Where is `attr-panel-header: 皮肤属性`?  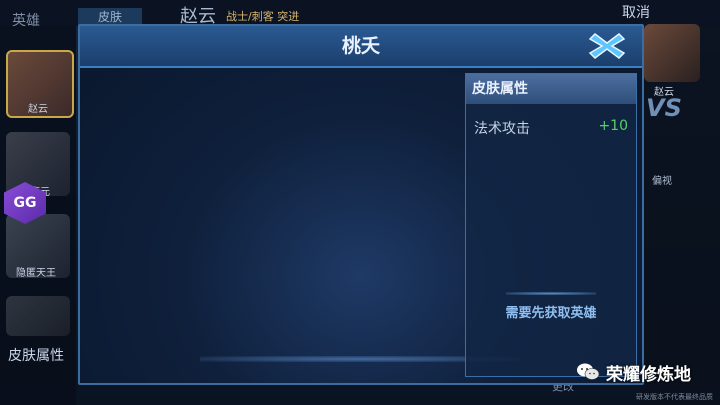 attr-panel-header: 皮肤属性 is located at coordinates (551, 89).